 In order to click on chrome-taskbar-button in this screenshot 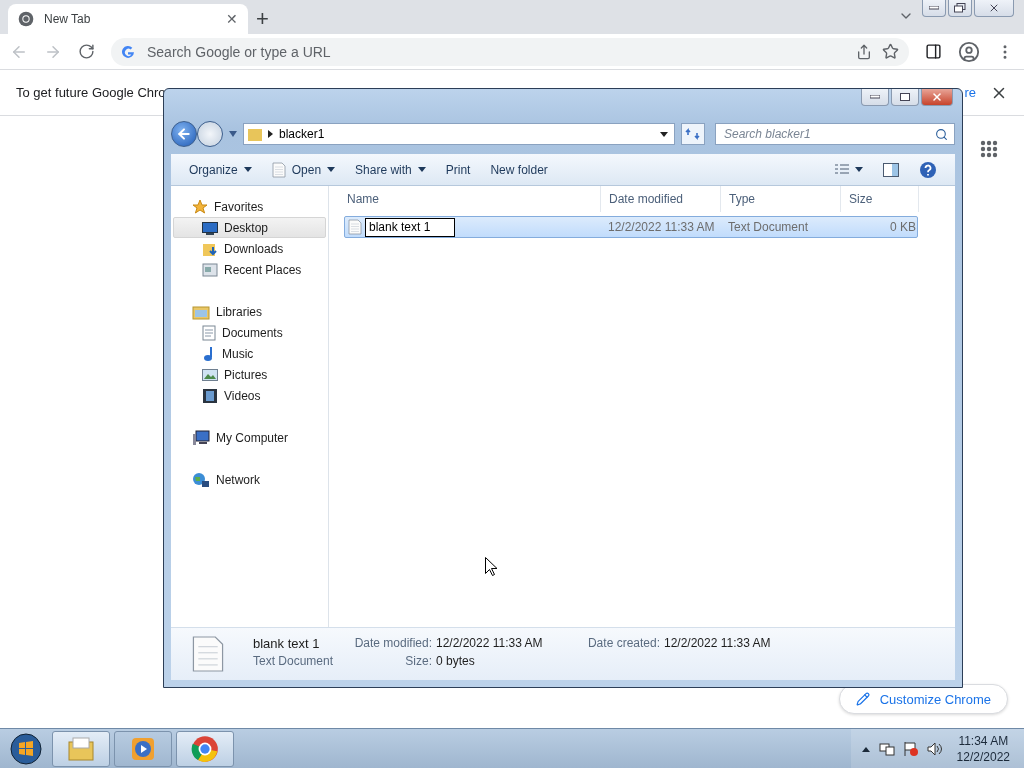, I will do `click(205, 748)`.